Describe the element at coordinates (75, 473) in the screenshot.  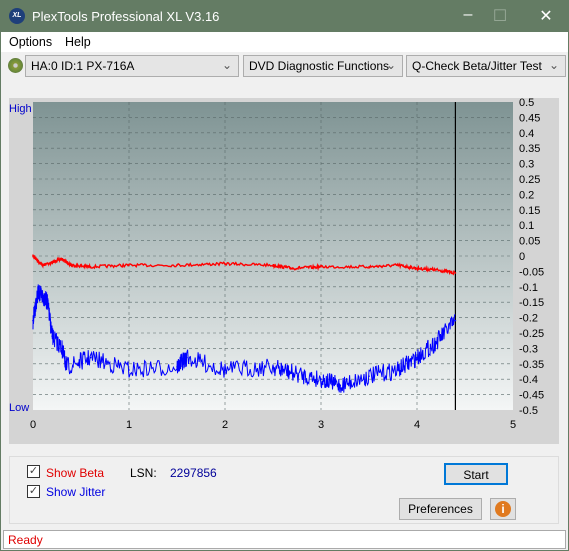
I see `show-beta-label: Show Beta` at that location.